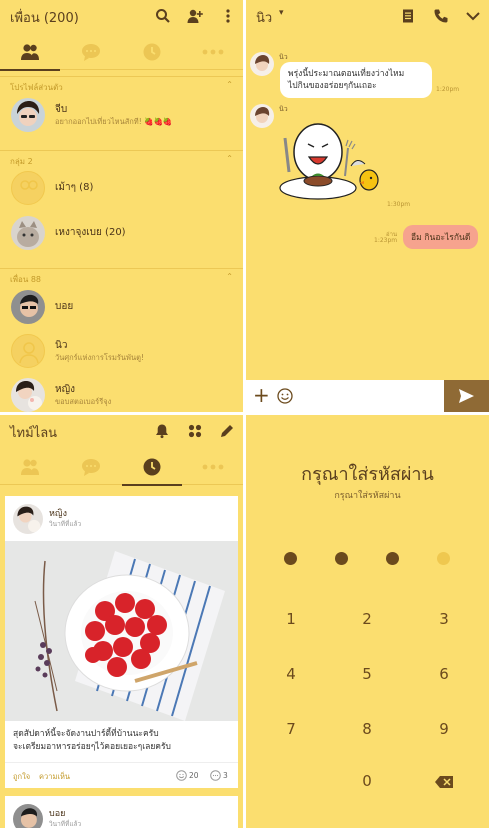 This screenshot has width=489, height=828. I want to click on default-avatar, so click(28, 351).